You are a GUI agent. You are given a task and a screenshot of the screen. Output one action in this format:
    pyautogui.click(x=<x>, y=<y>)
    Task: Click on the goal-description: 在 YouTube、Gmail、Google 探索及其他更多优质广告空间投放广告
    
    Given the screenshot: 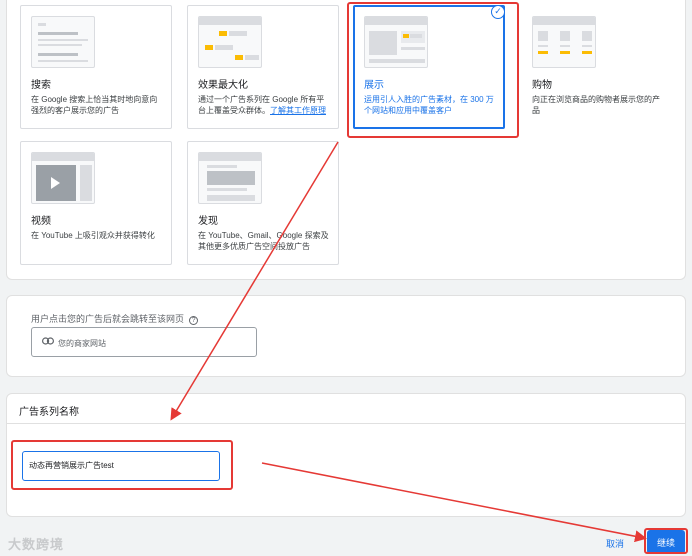 What is the action you would take?
    pyautogui.click(x=263, y=241)
    